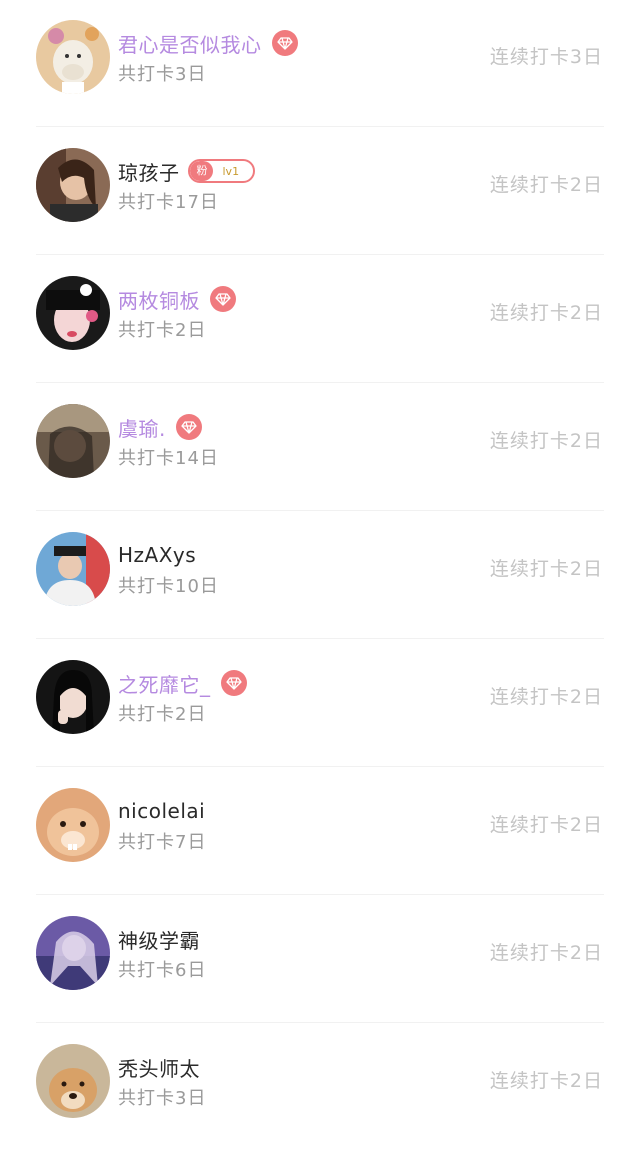  I want to click on fan-badge-level: lv1, so click(231, 171).